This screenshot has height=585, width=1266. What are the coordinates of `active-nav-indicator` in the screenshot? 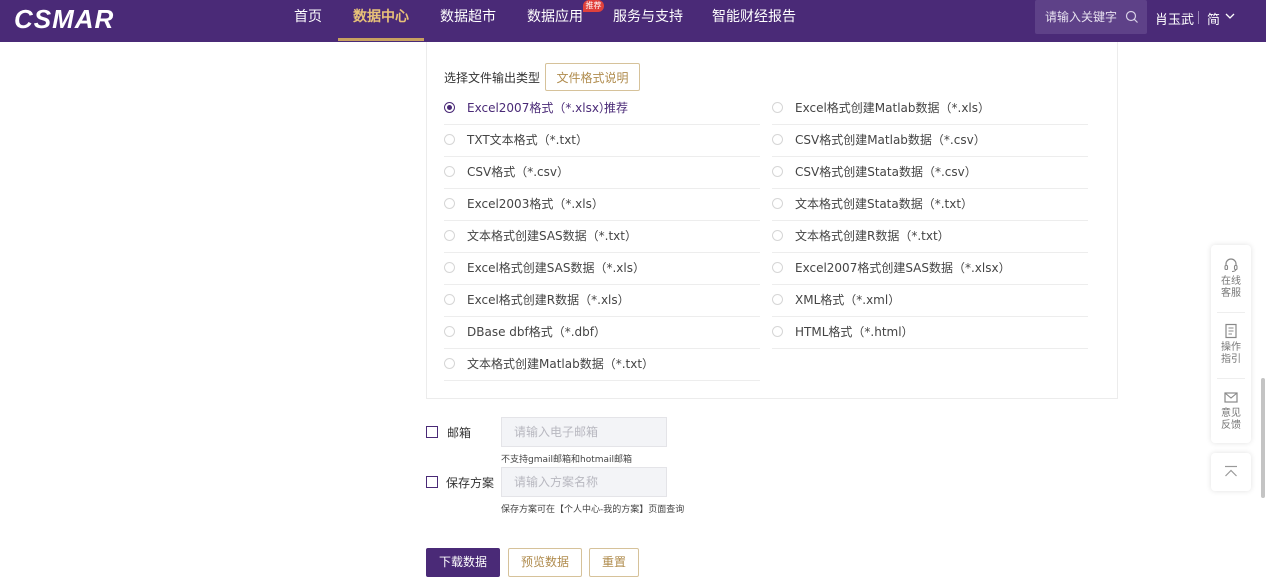 It's located at (381, 39).